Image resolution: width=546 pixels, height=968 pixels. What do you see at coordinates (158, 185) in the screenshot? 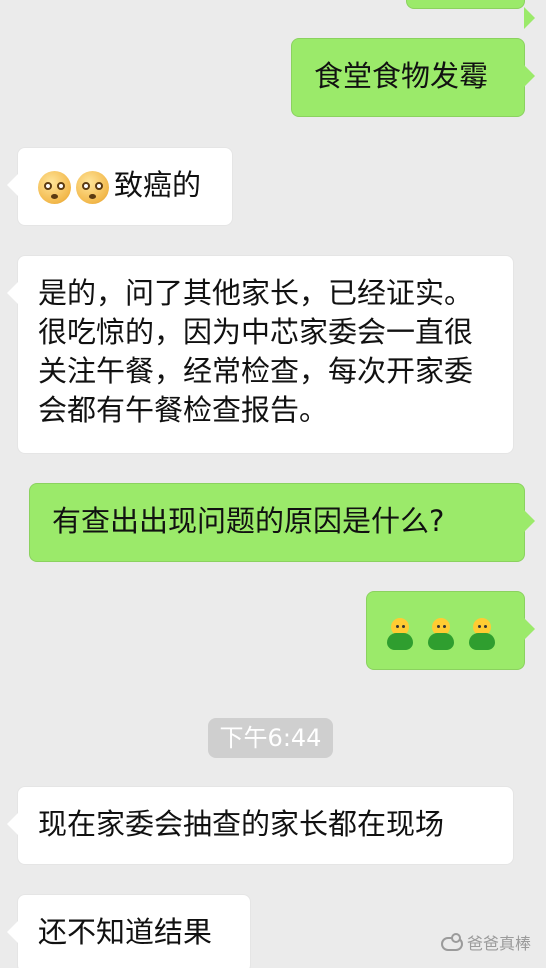
I see `message-text: 致癌的` at bounding box center [158, 185].